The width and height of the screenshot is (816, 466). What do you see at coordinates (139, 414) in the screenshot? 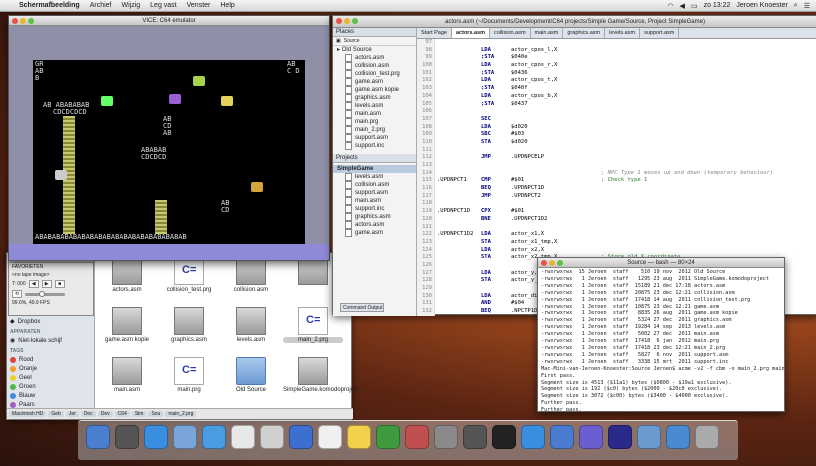
I see `pathbar-item: Sim` at bounding box center [139, 414].